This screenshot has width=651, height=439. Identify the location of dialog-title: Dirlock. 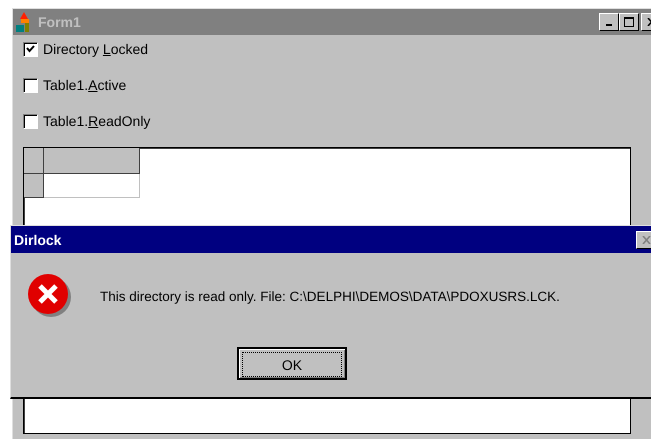
(38, 240).